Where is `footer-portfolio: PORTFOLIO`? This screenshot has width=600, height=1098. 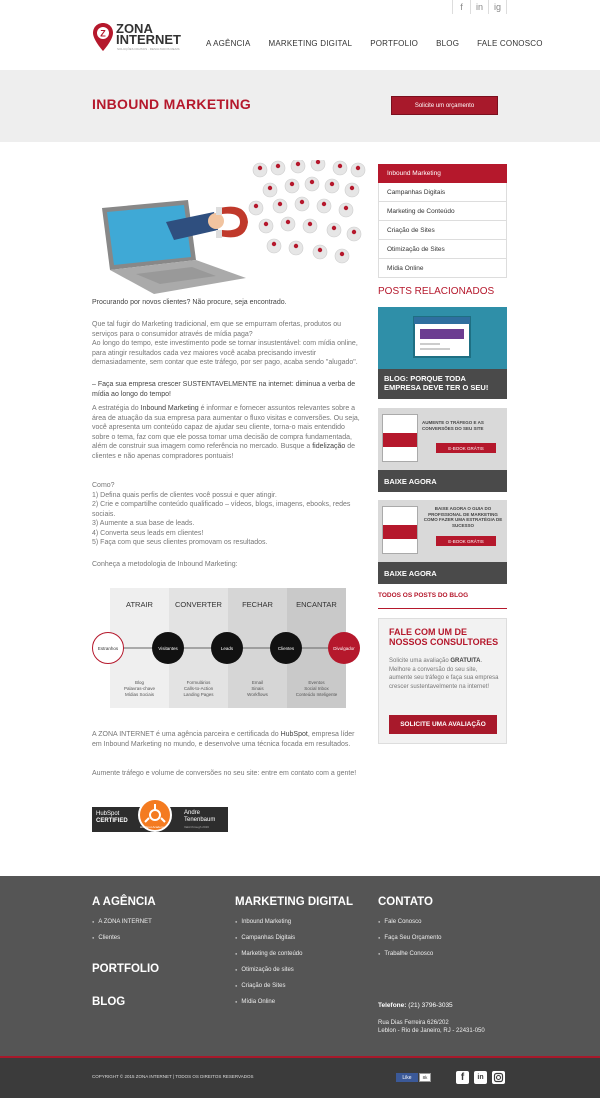
footer-portfolio: PORTFOLIO is located at coordinates (125, 969).